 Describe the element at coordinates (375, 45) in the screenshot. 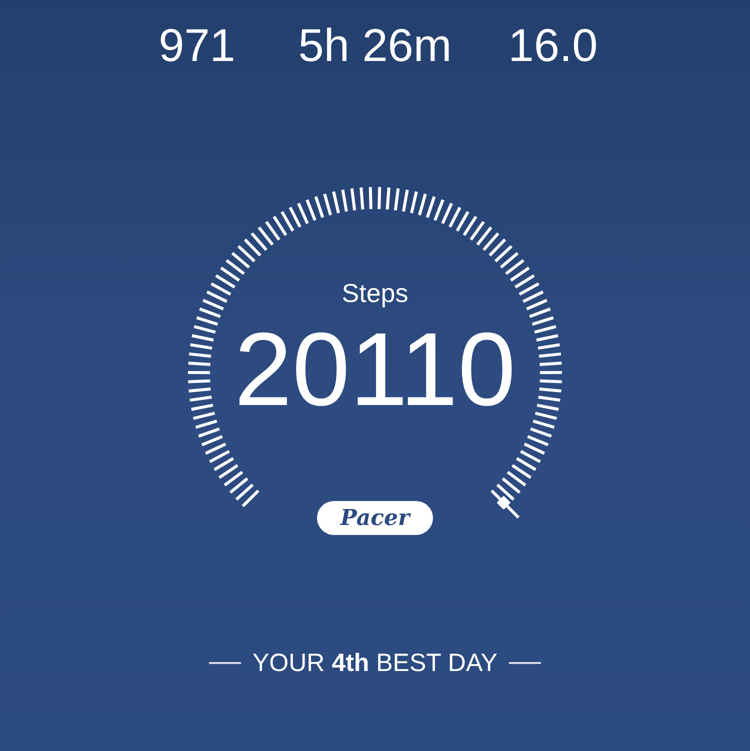

I see `stat-value: 5h 26m` at that location.